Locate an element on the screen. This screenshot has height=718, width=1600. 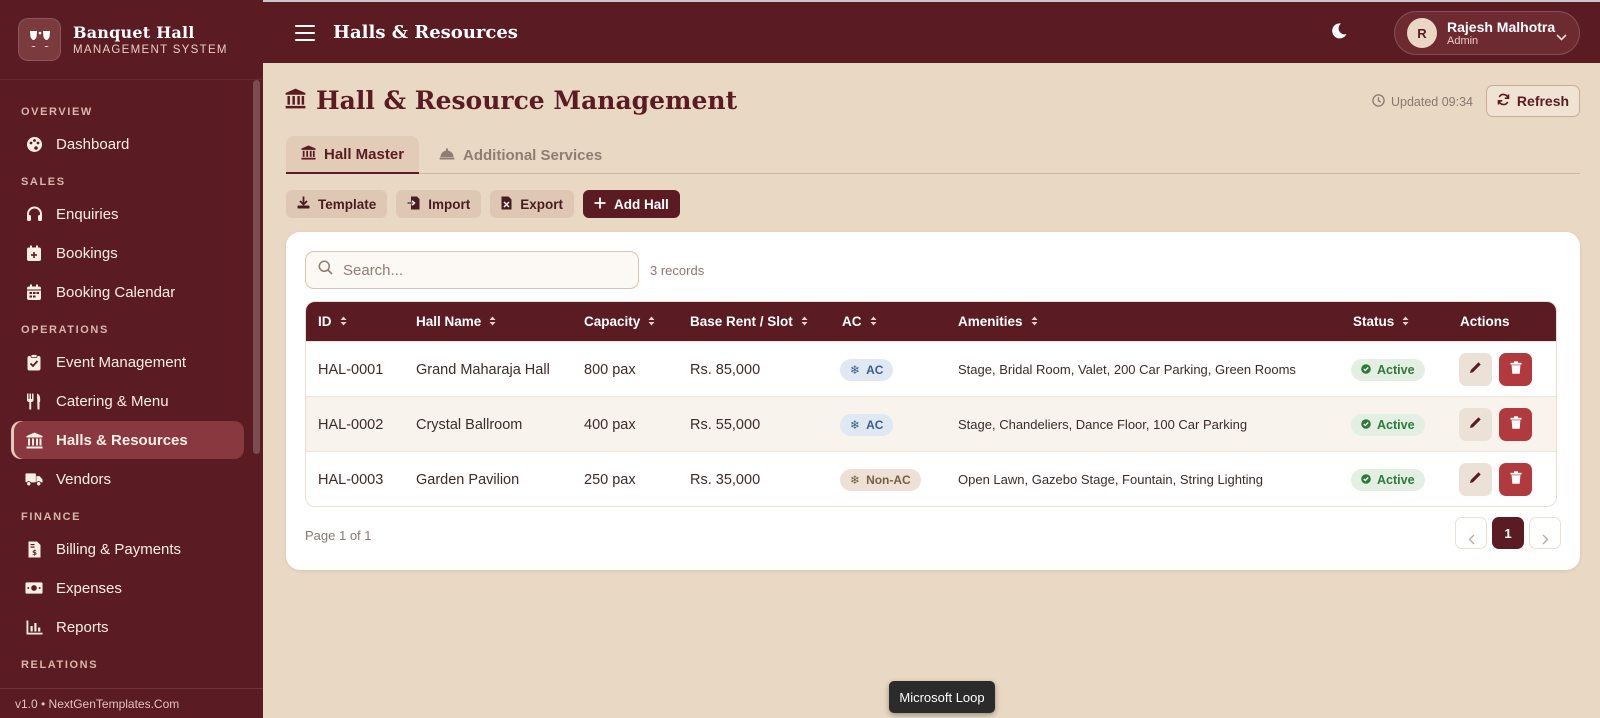
next-page-button is located at coordinates (1545, 533).